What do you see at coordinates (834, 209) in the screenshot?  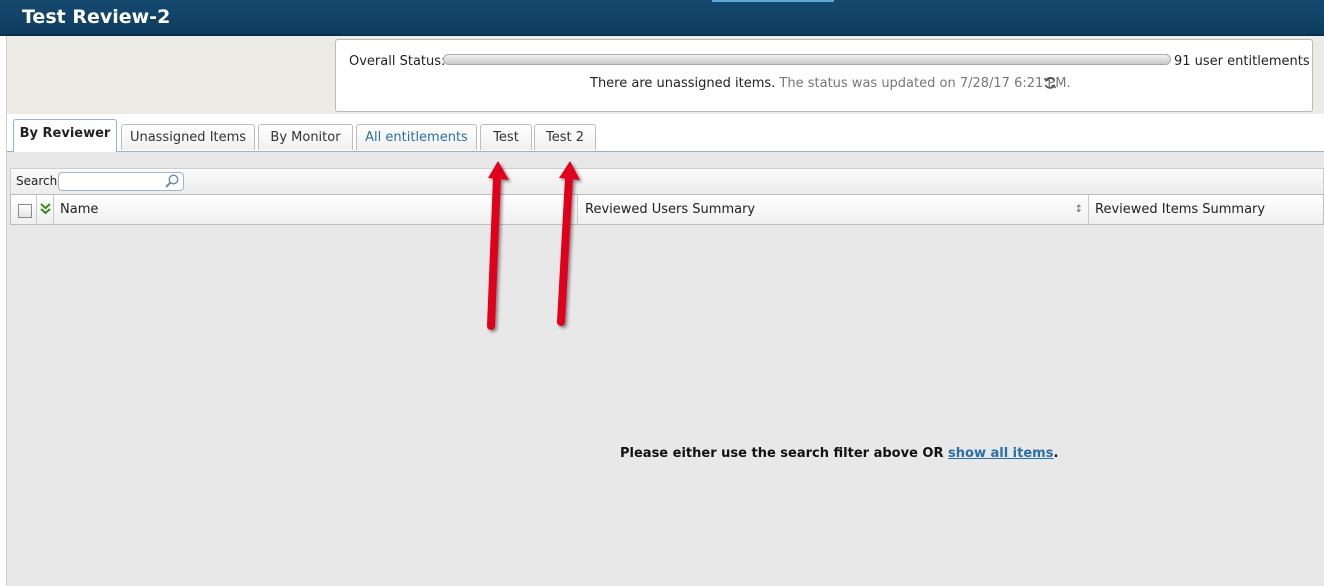 I see `column-header-reviewed-users: Reviewed Users Summary ↕` at bounding box center [834, 209].